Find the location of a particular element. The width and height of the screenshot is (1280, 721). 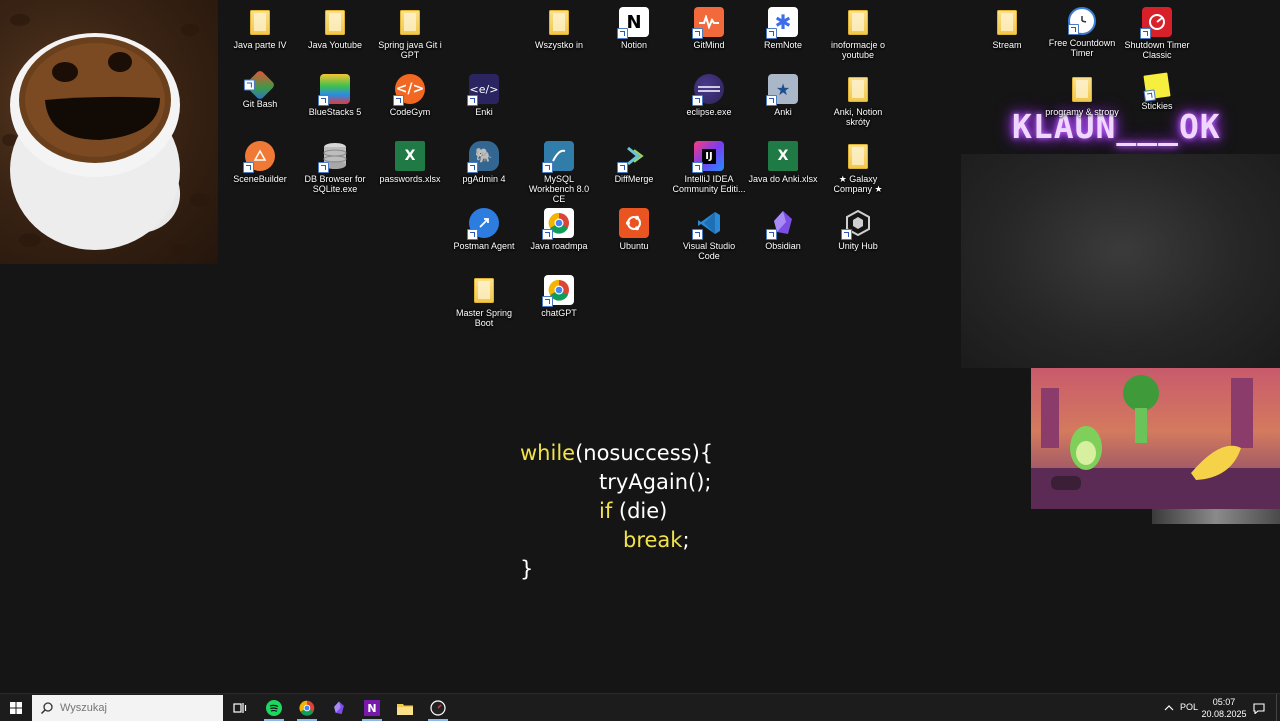

task-view-button is located at coordinates (240, 708).